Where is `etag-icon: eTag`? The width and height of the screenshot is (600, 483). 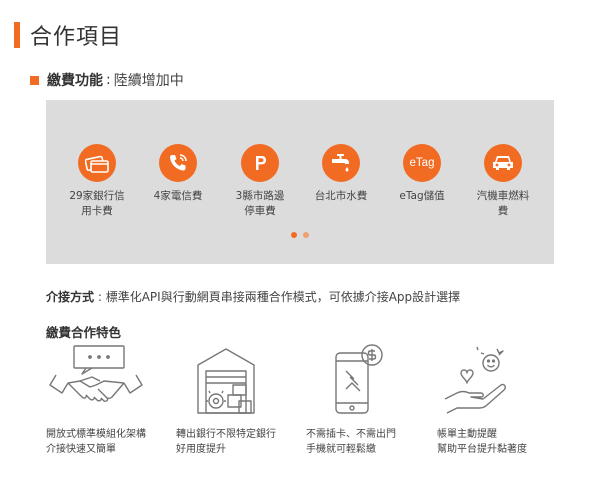 etag-icon: eTag is located at coordinates (422, 163).